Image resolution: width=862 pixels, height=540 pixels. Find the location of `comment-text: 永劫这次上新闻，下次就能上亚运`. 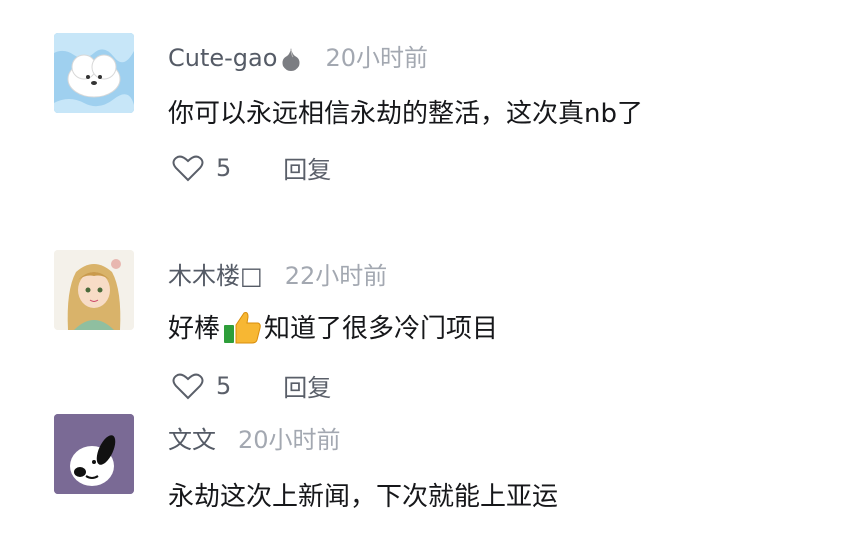

comment-text: 永劫这次上新闻，下次就能上亚运 is located at coordinates (363, 497).